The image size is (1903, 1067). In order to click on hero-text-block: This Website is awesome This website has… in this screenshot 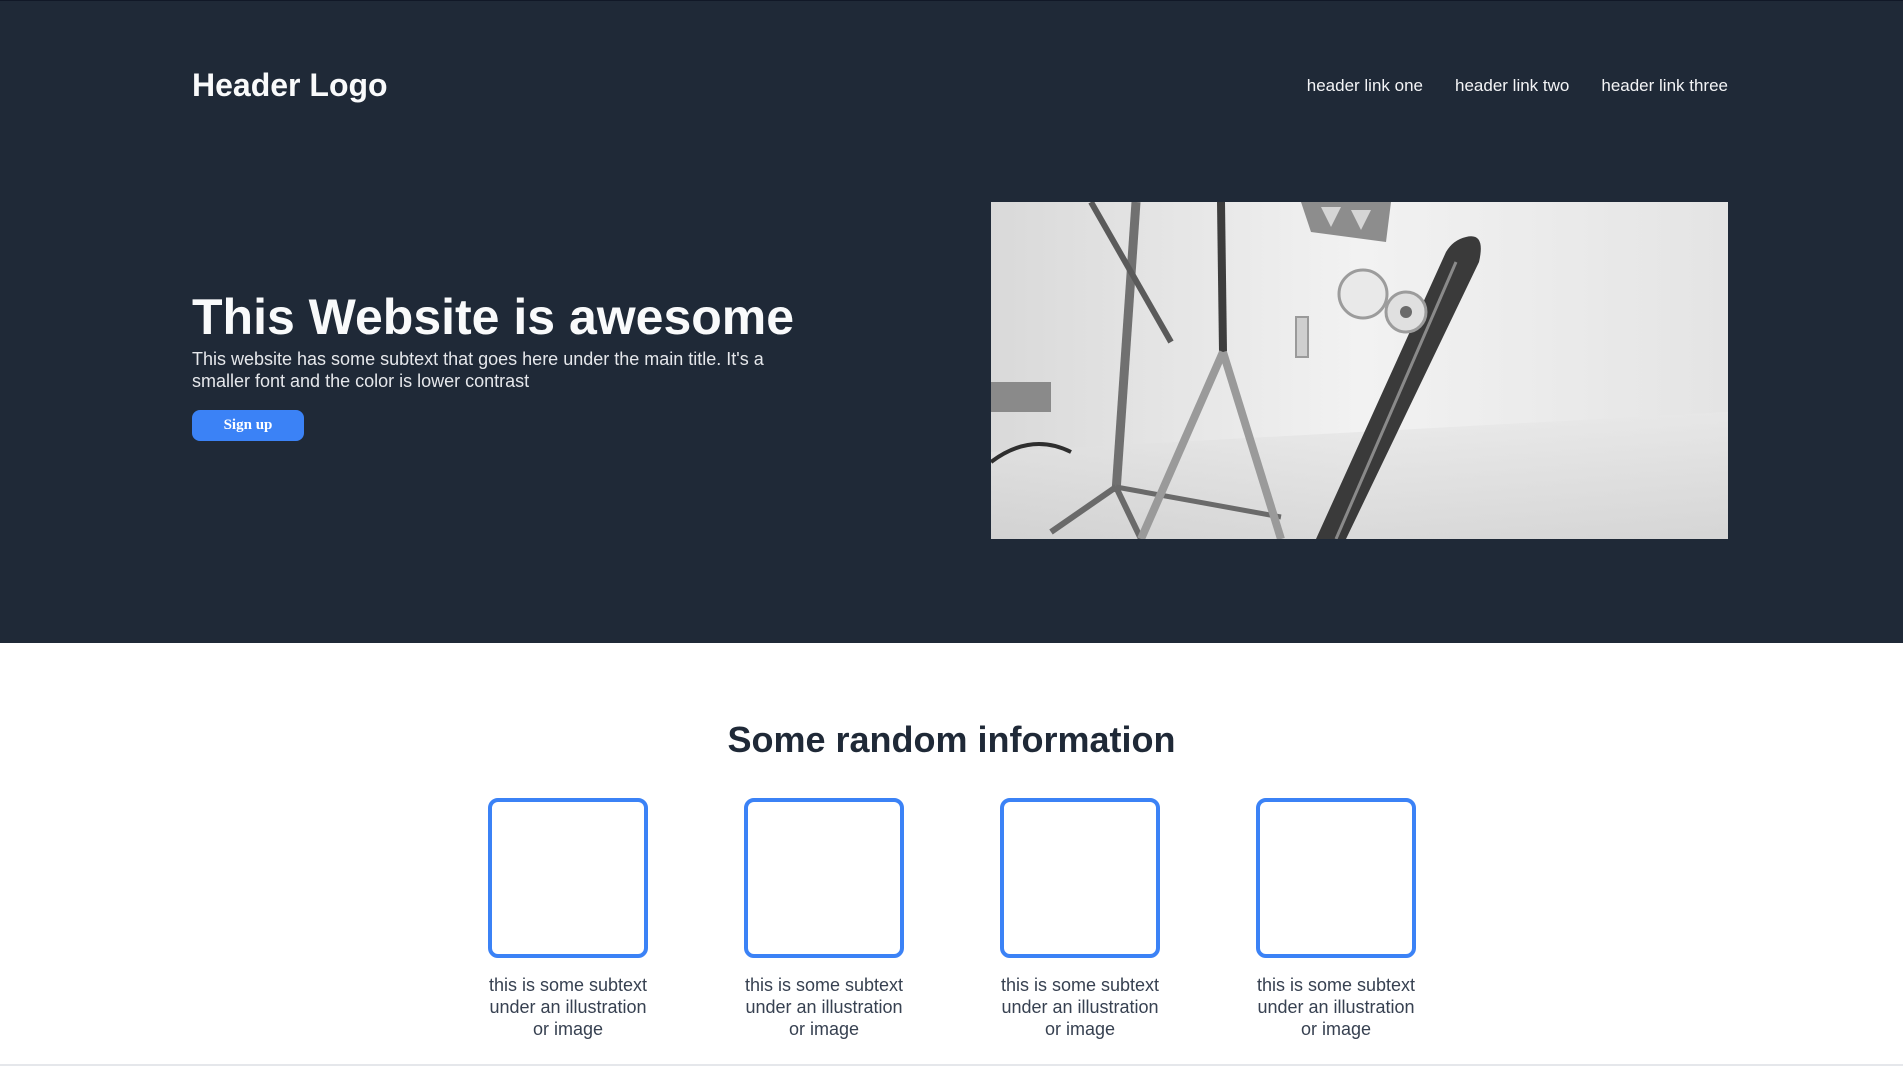, I will do `click(493, 364)`.